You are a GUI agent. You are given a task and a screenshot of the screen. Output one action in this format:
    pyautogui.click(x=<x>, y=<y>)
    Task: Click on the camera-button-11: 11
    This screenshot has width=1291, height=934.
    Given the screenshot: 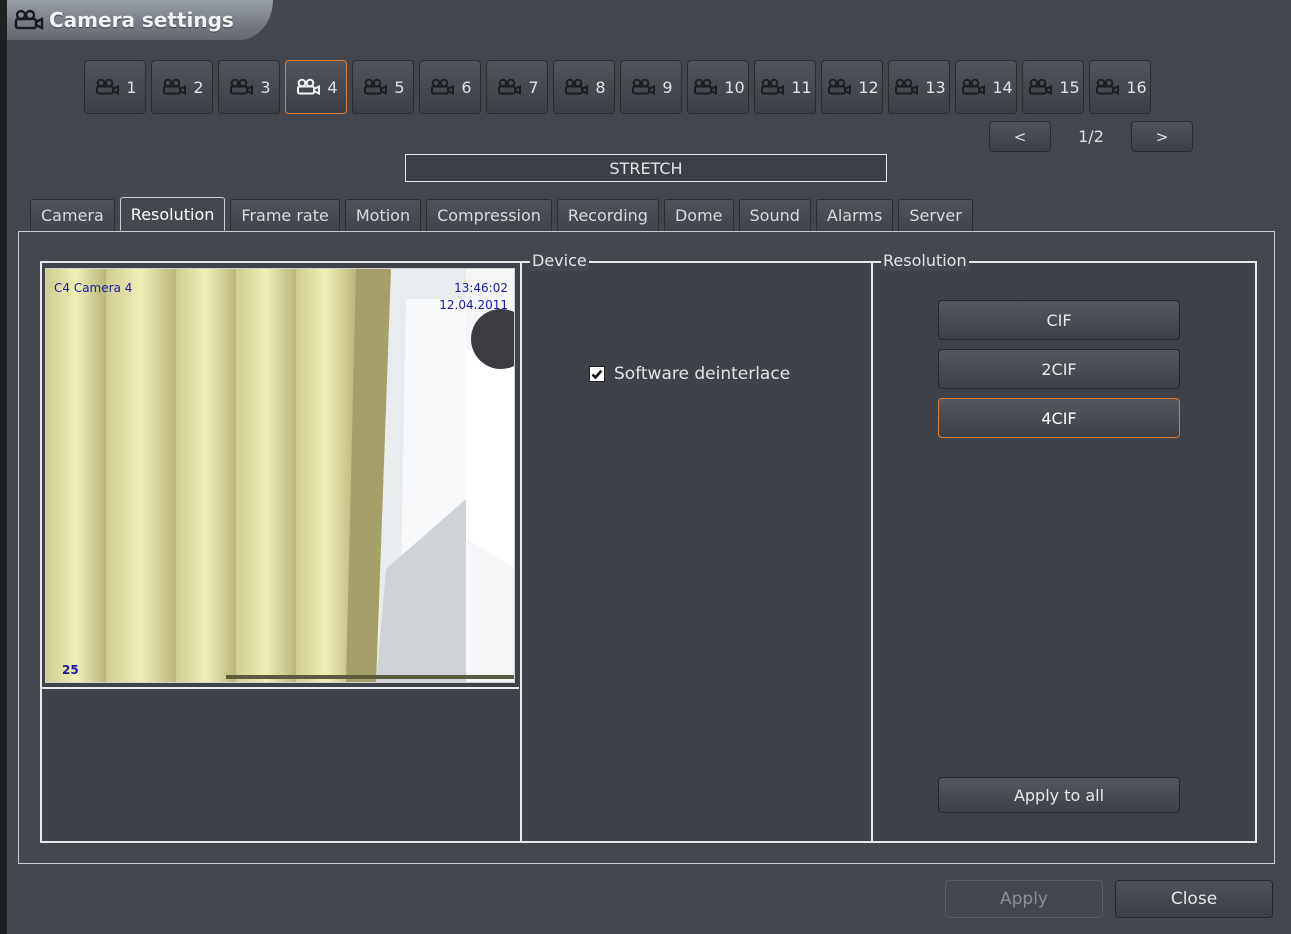 What is the action you would take?
    pyautogui.click(x=785, y=87)
    